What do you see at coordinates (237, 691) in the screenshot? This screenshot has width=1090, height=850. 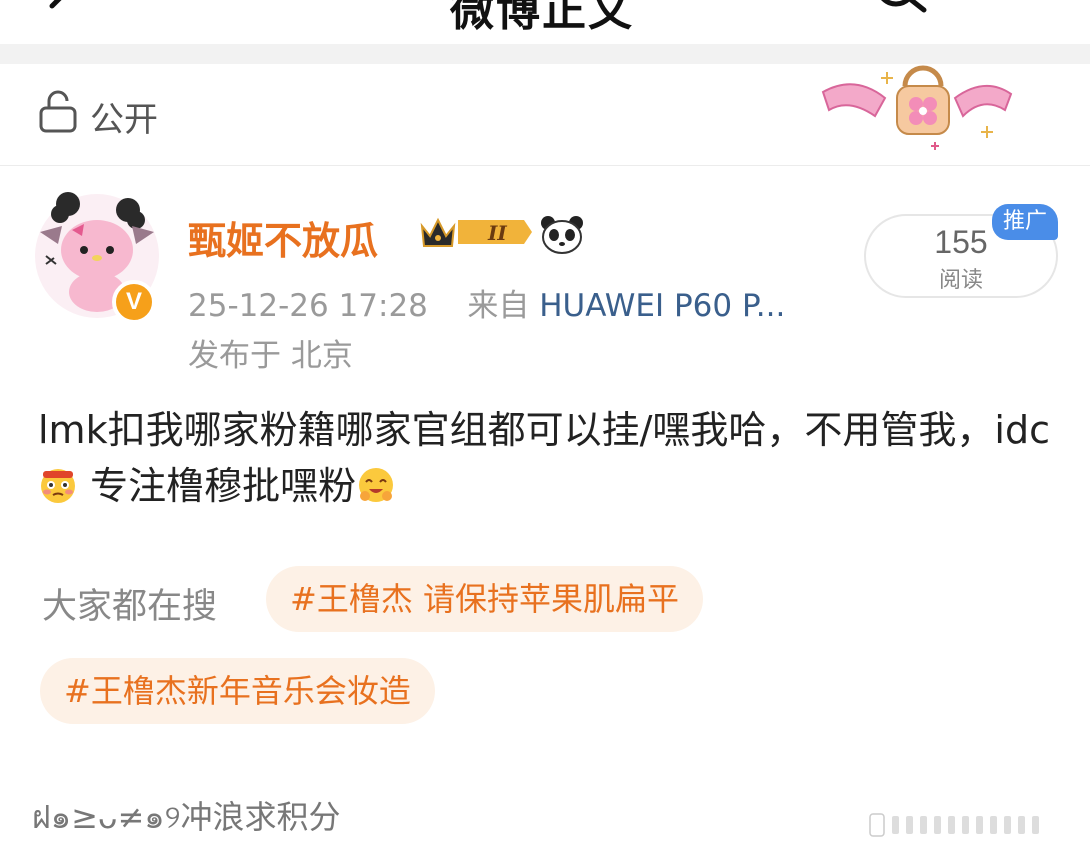 I see `trending-tag: #王橹杰新年音乐会妆造` at bounding box center [237, 691].